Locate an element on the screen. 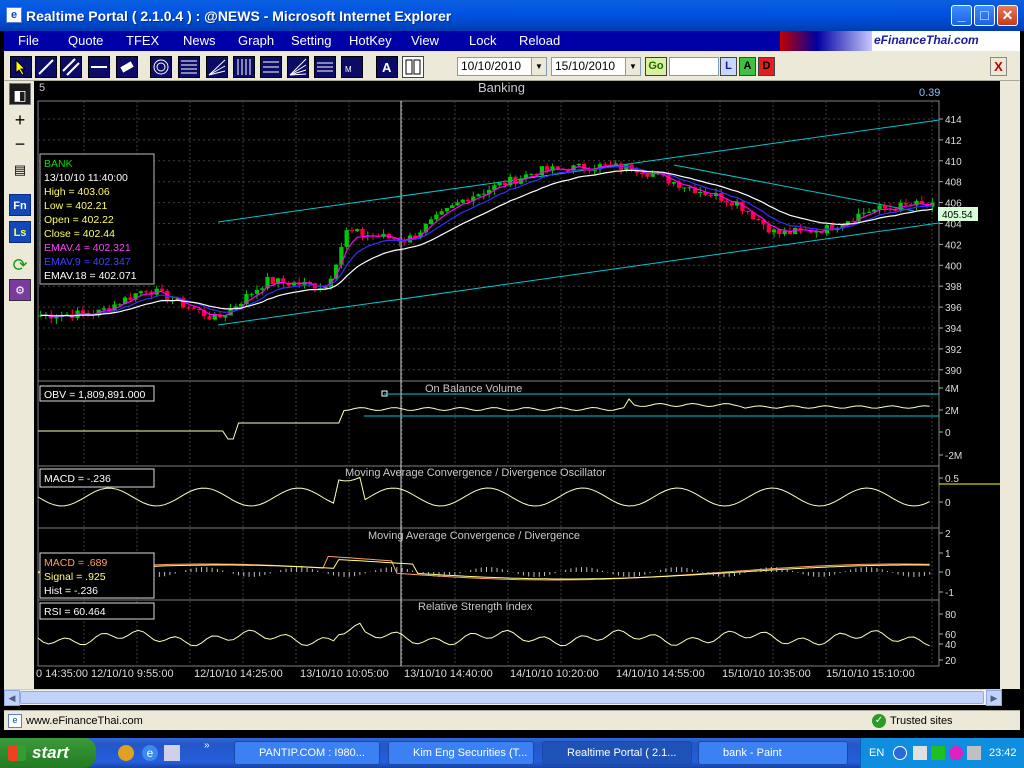  date-from-select: 10/10/2010 ▼ is located at coordinates (502, 66).